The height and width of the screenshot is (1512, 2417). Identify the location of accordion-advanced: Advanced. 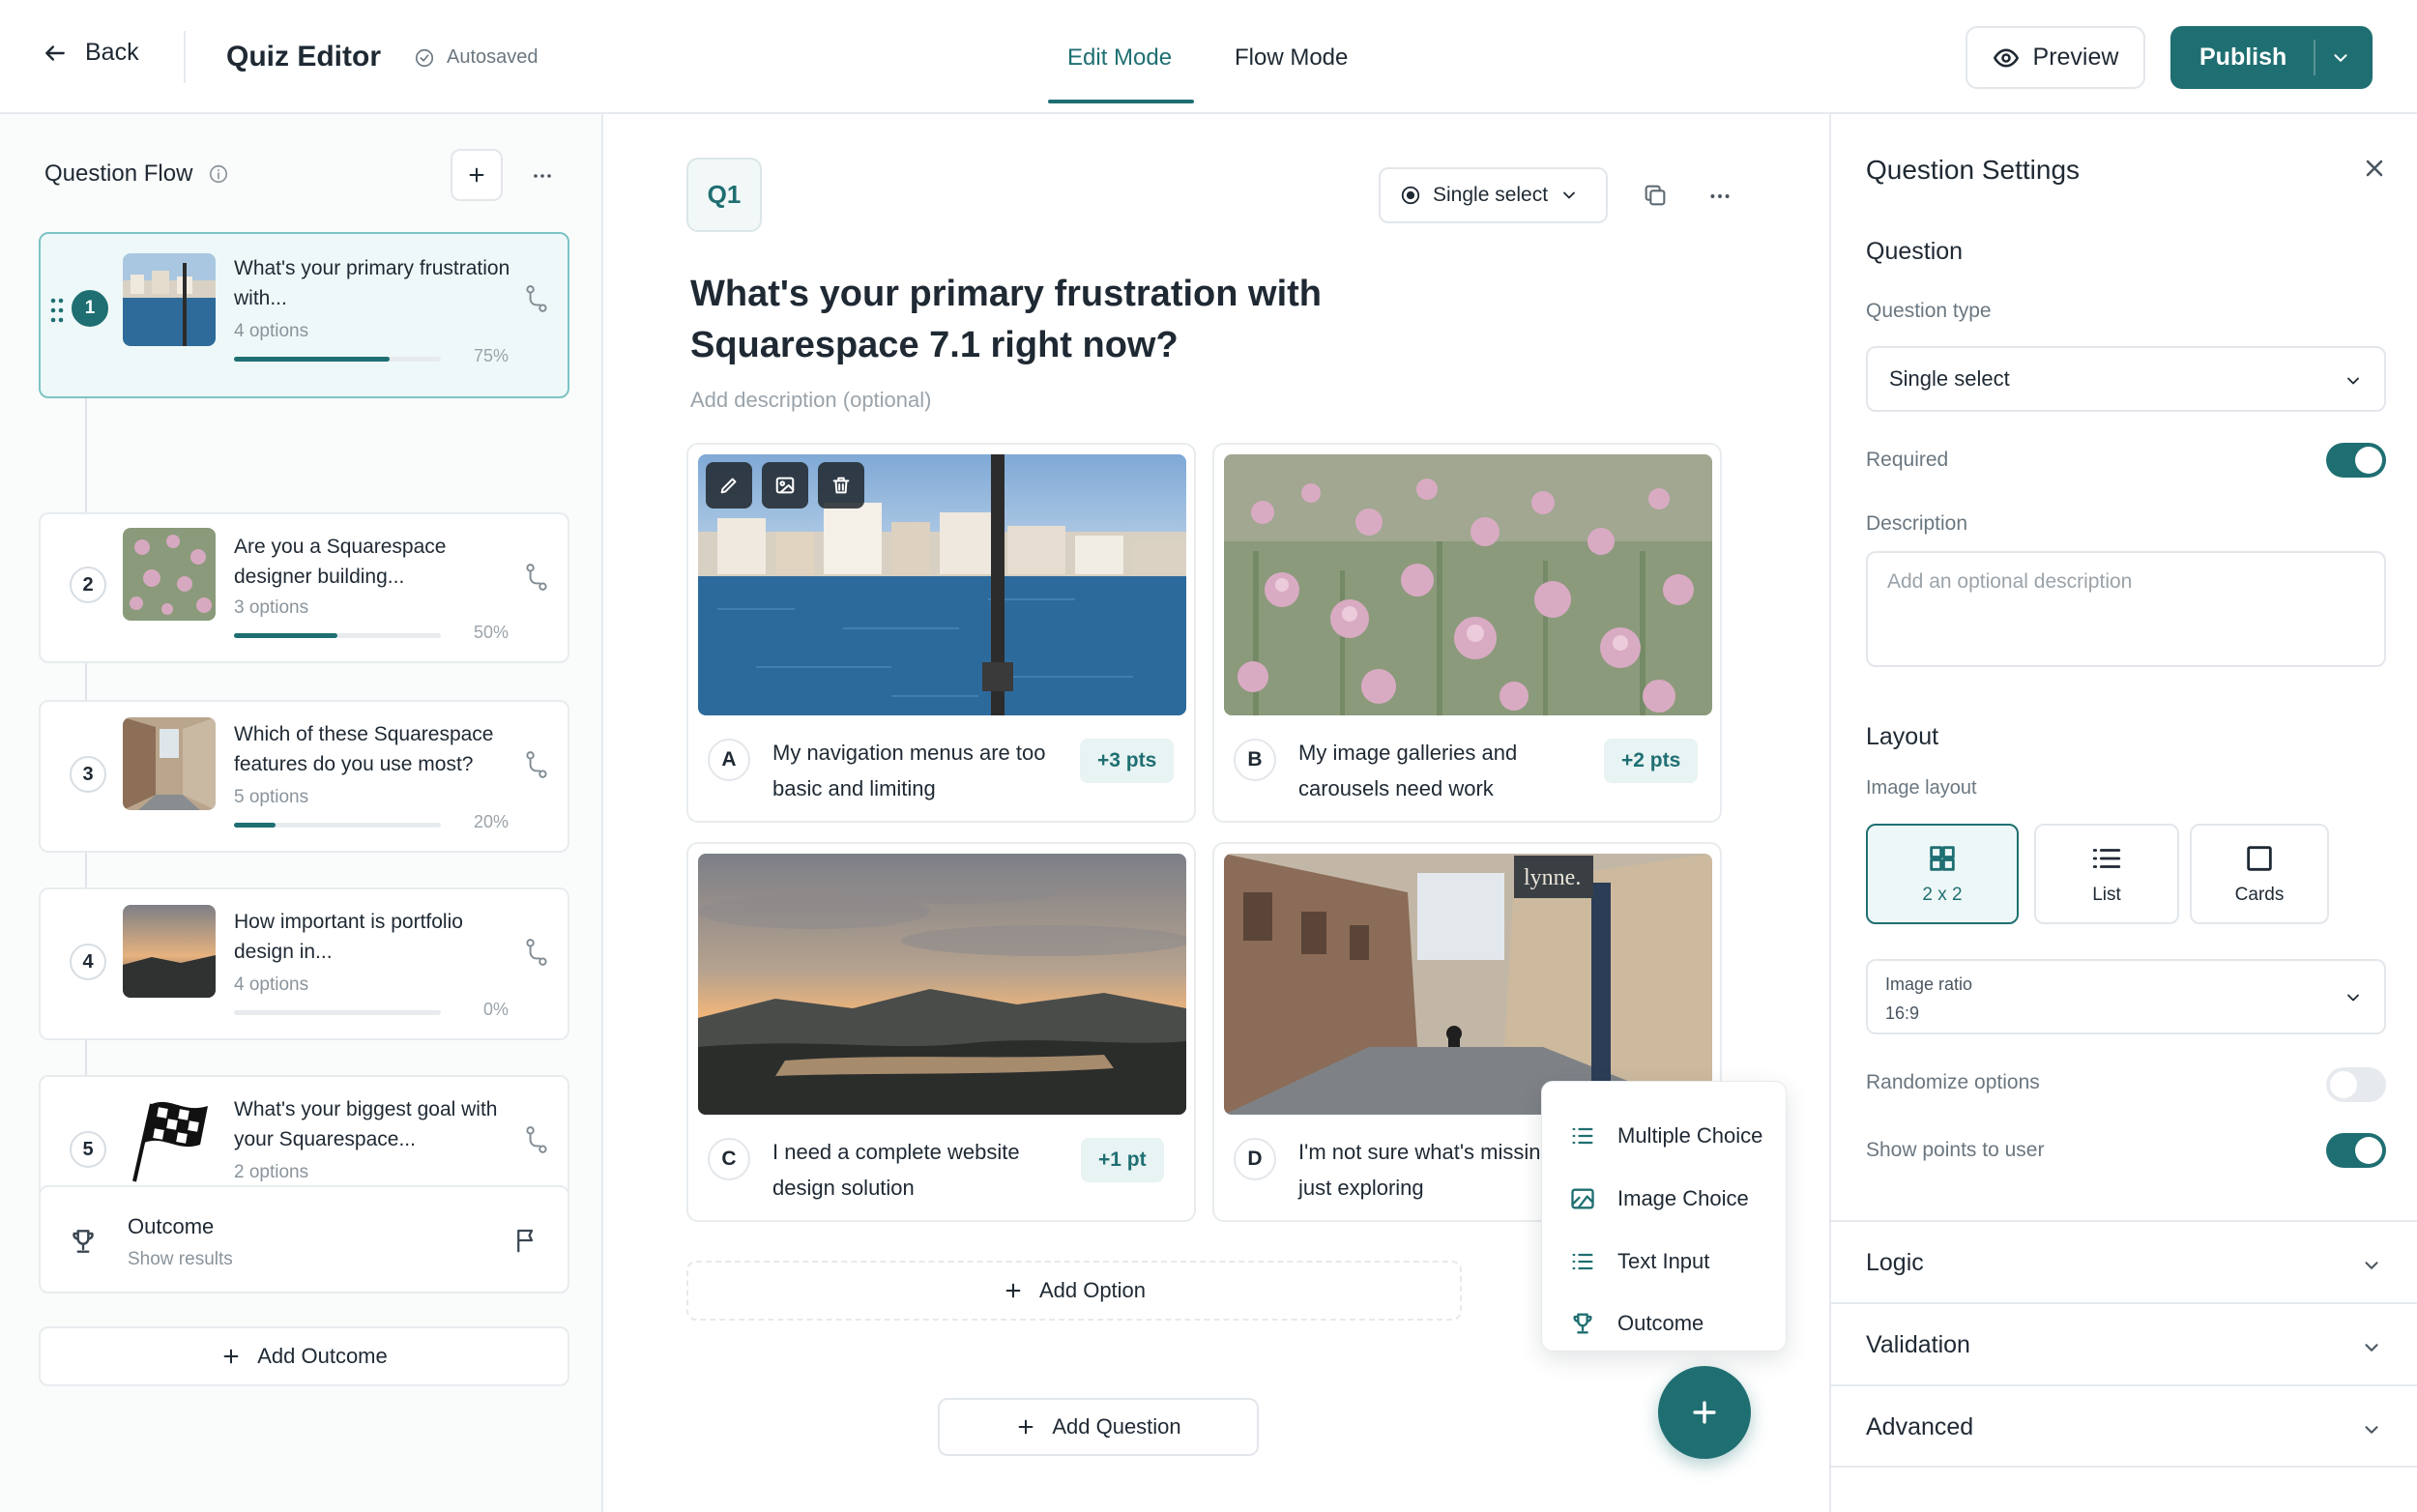
(2124, 1426).